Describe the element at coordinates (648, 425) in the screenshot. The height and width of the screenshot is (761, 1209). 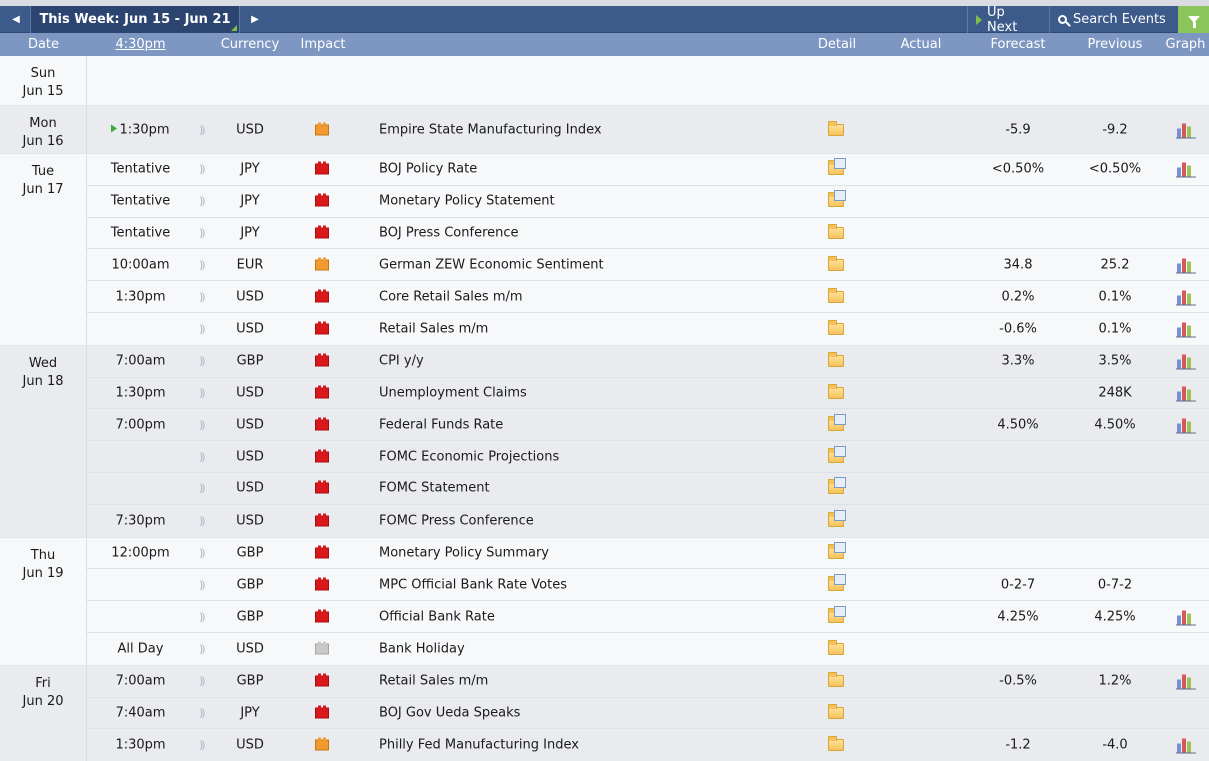
I see `table-row: 7:00pm)) USD Federal Funds Rate 4.50% 4.50%` at that location.